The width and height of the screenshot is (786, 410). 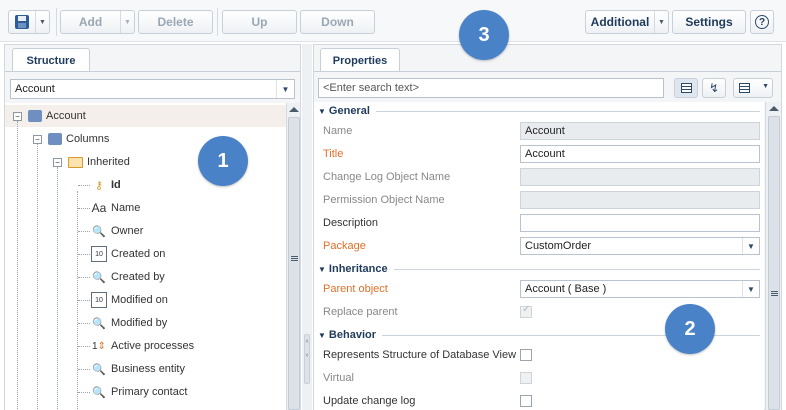 What do you see at coordinates (371, 88) in the screenshot?
I see `search-placeholder: <Enter search text>` at bounding box center [371, 88].